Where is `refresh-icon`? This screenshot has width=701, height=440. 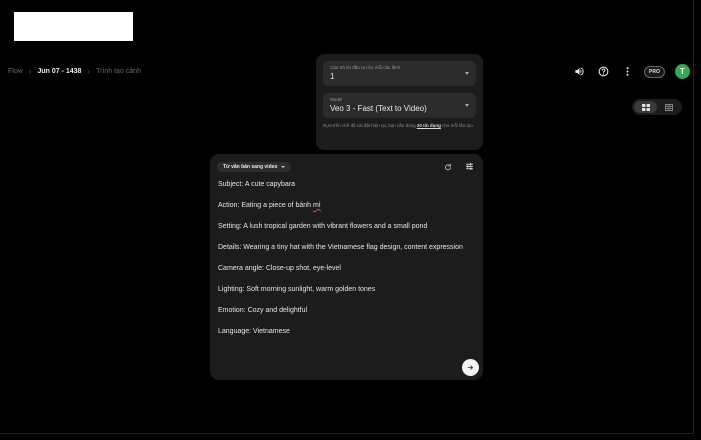
refresh-icon is located at coordinates (448, 167).